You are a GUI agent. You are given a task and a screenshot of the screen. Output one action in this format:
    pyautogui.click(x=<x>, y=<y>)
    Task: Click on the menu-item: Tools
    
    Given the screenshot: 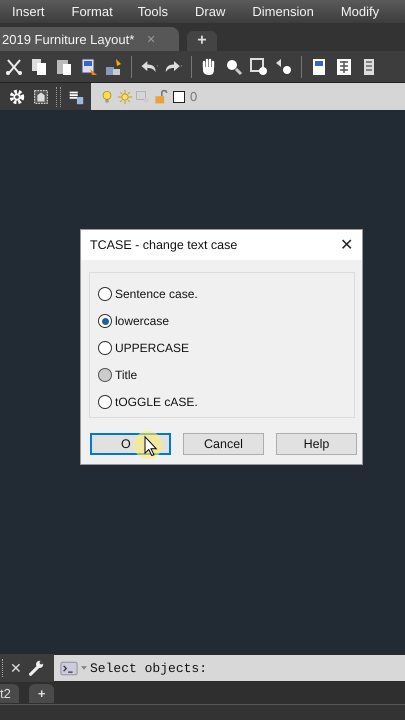 What is the action you would take?
    pyautogui.click(x=153, y=11)
    